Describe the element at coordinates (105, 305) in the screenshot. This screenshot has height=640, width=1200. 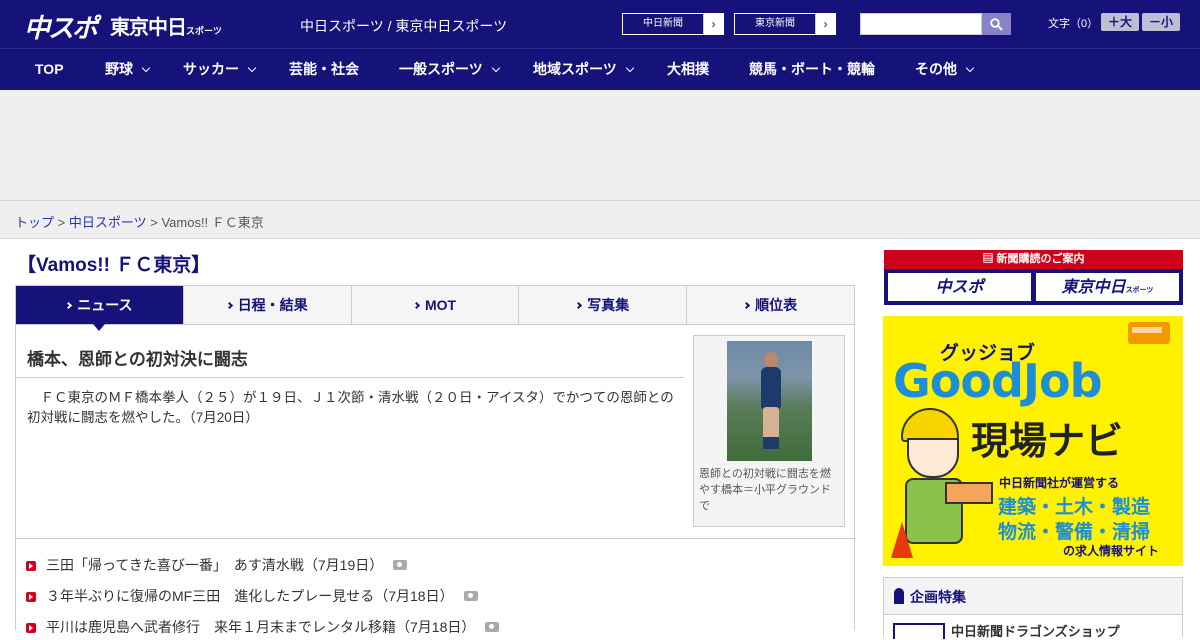
I see `tab-news-label: ニュース` at that location.